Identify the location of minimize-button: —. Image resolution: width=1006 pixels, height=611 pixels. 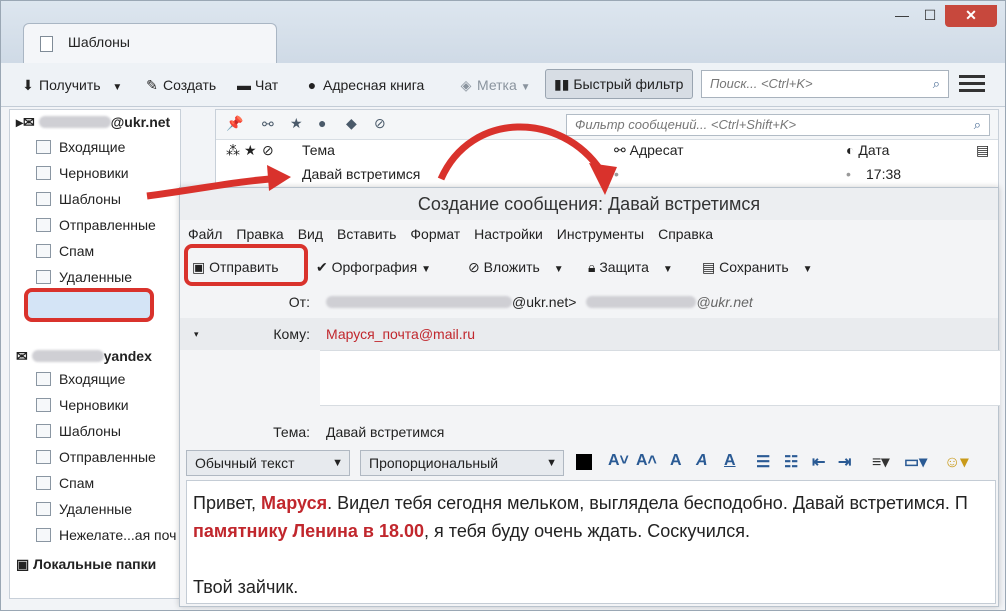
(902, 16).